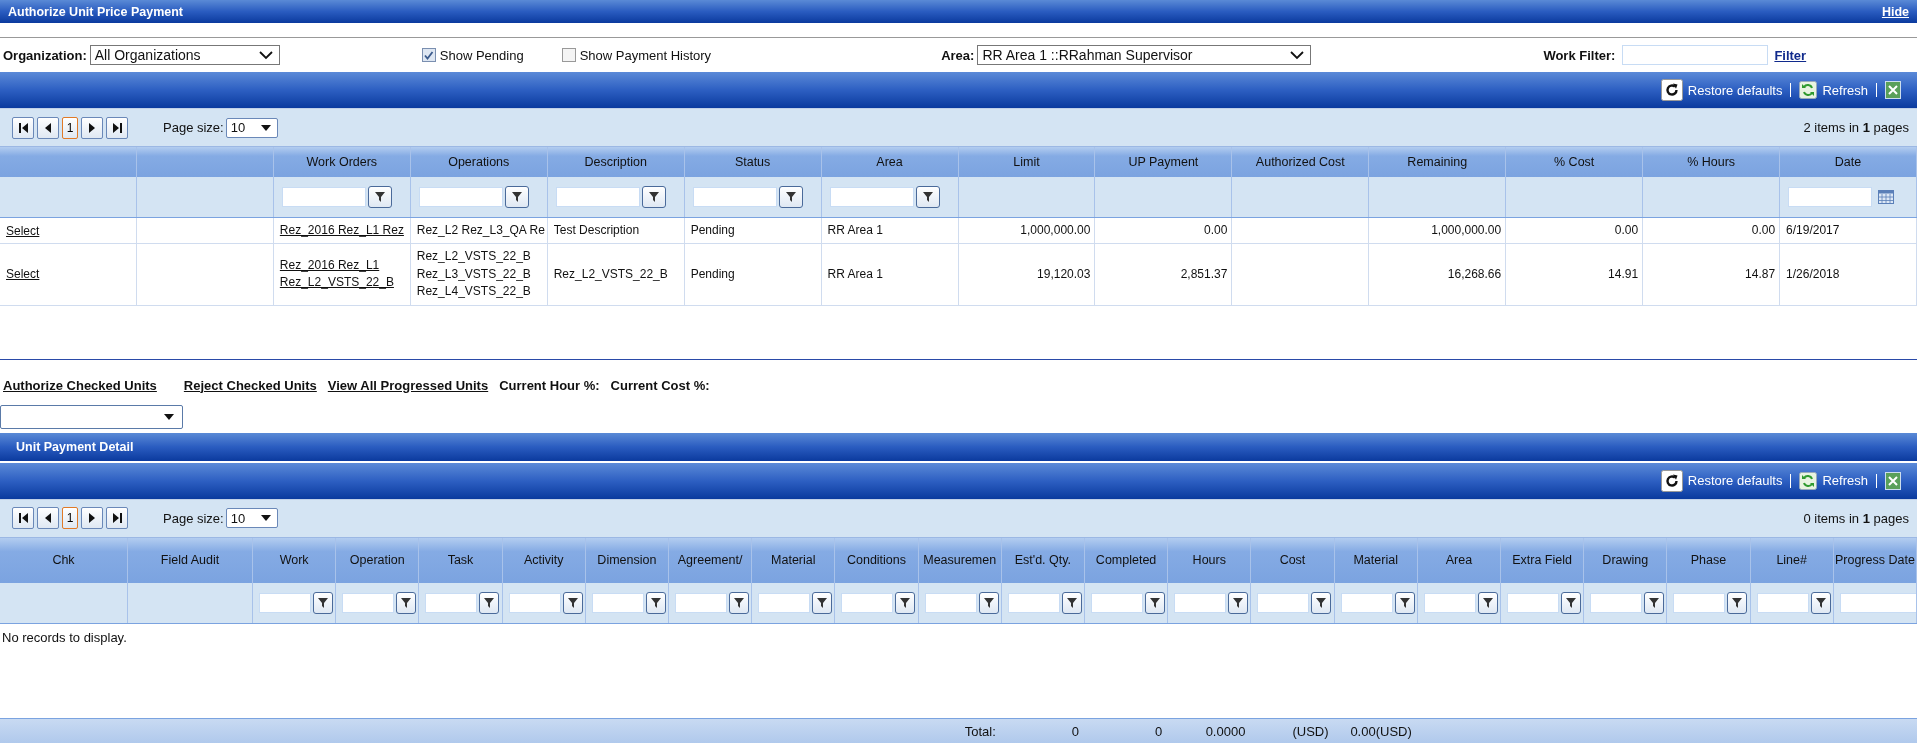  What do you see at coordinates (1574, 162) in the screenshot?
I see `column-header: % Cost` at bounding box center [1574, 162].